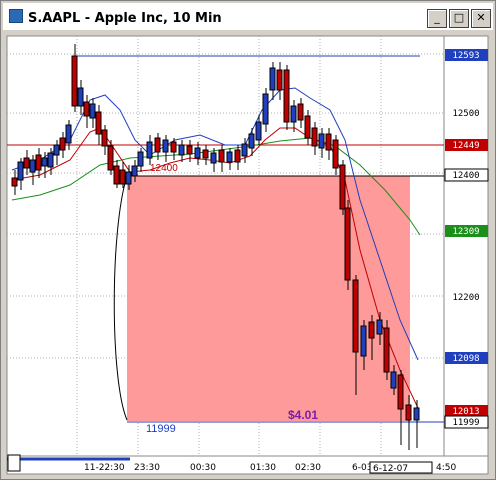 This screenshot has width=496, height=480. Describe the element at coordinates (446, 468) in the screenshot. I see `current-time-label: 4:50` at that location.